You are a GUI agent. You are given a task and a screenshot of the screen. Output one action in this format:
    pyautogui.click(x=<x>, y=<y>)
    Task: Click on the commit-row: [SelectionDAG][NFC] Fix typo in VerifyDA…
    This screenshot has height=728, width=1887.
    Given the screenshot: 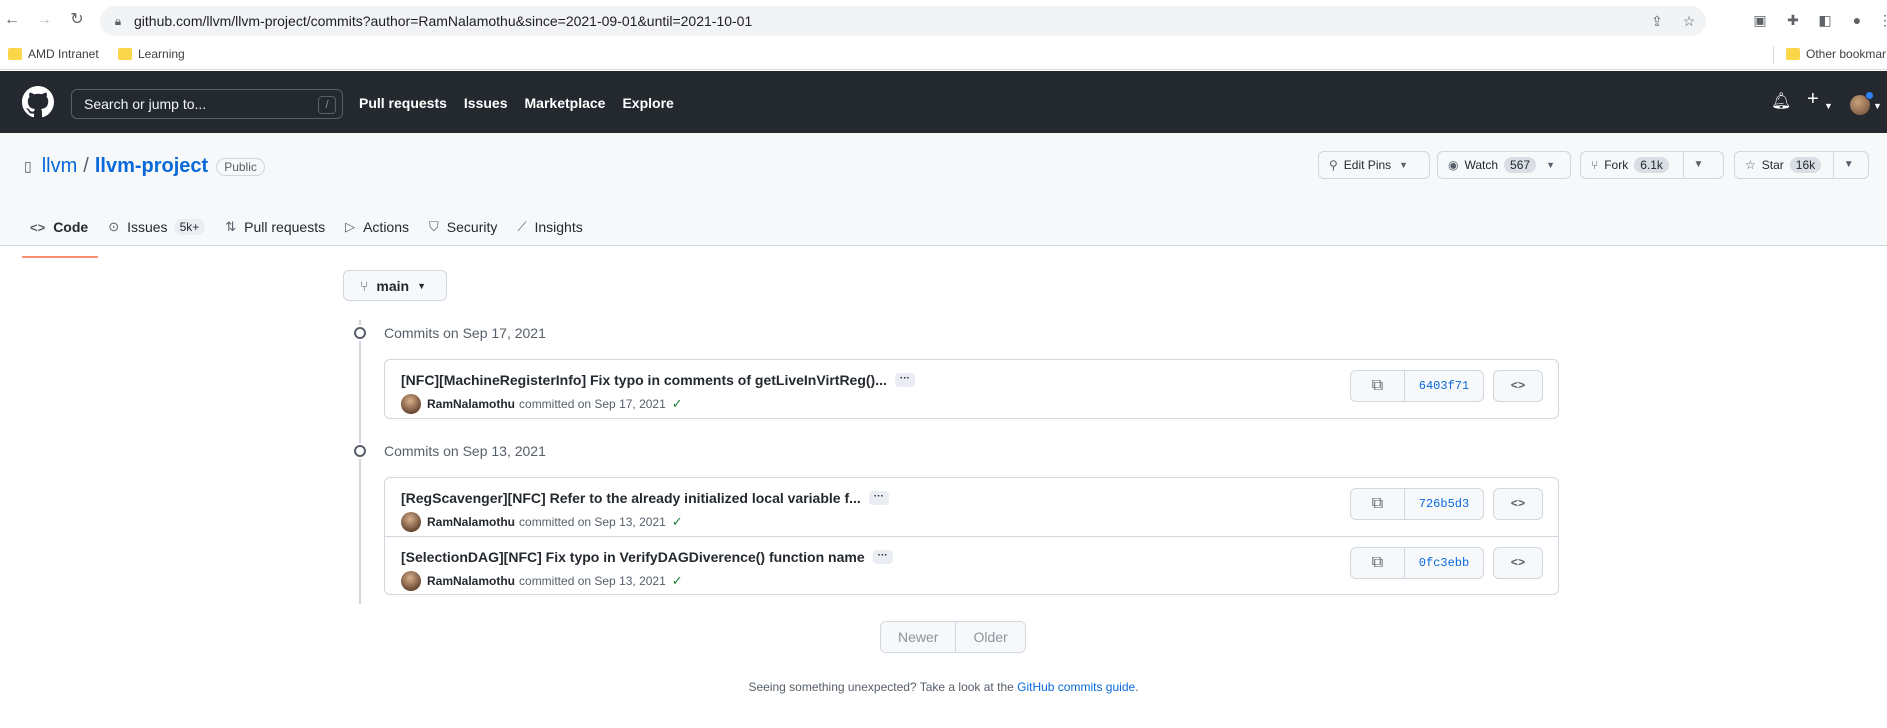 What is the action you would take?
    pyautogui.click(x=971, y=565)
    